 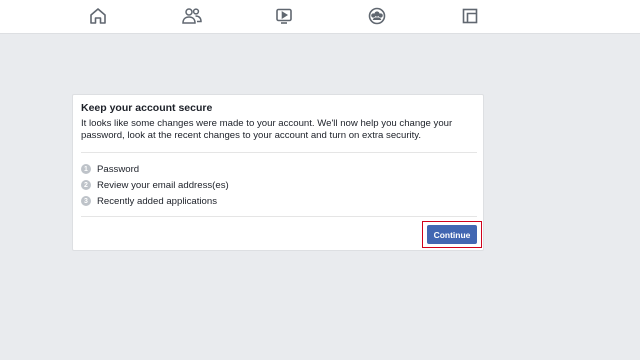 I want to click on step-label: Review your email address(es), so click(x=163, y=185).